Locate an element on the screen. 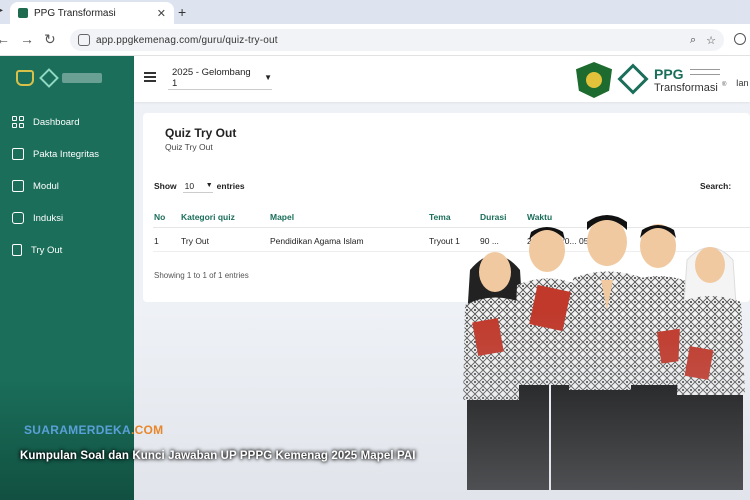 Image resolution: width=750 pixels, height=500 pixels. entries-select: 10 ▼ is located at coordinates (197, 186).